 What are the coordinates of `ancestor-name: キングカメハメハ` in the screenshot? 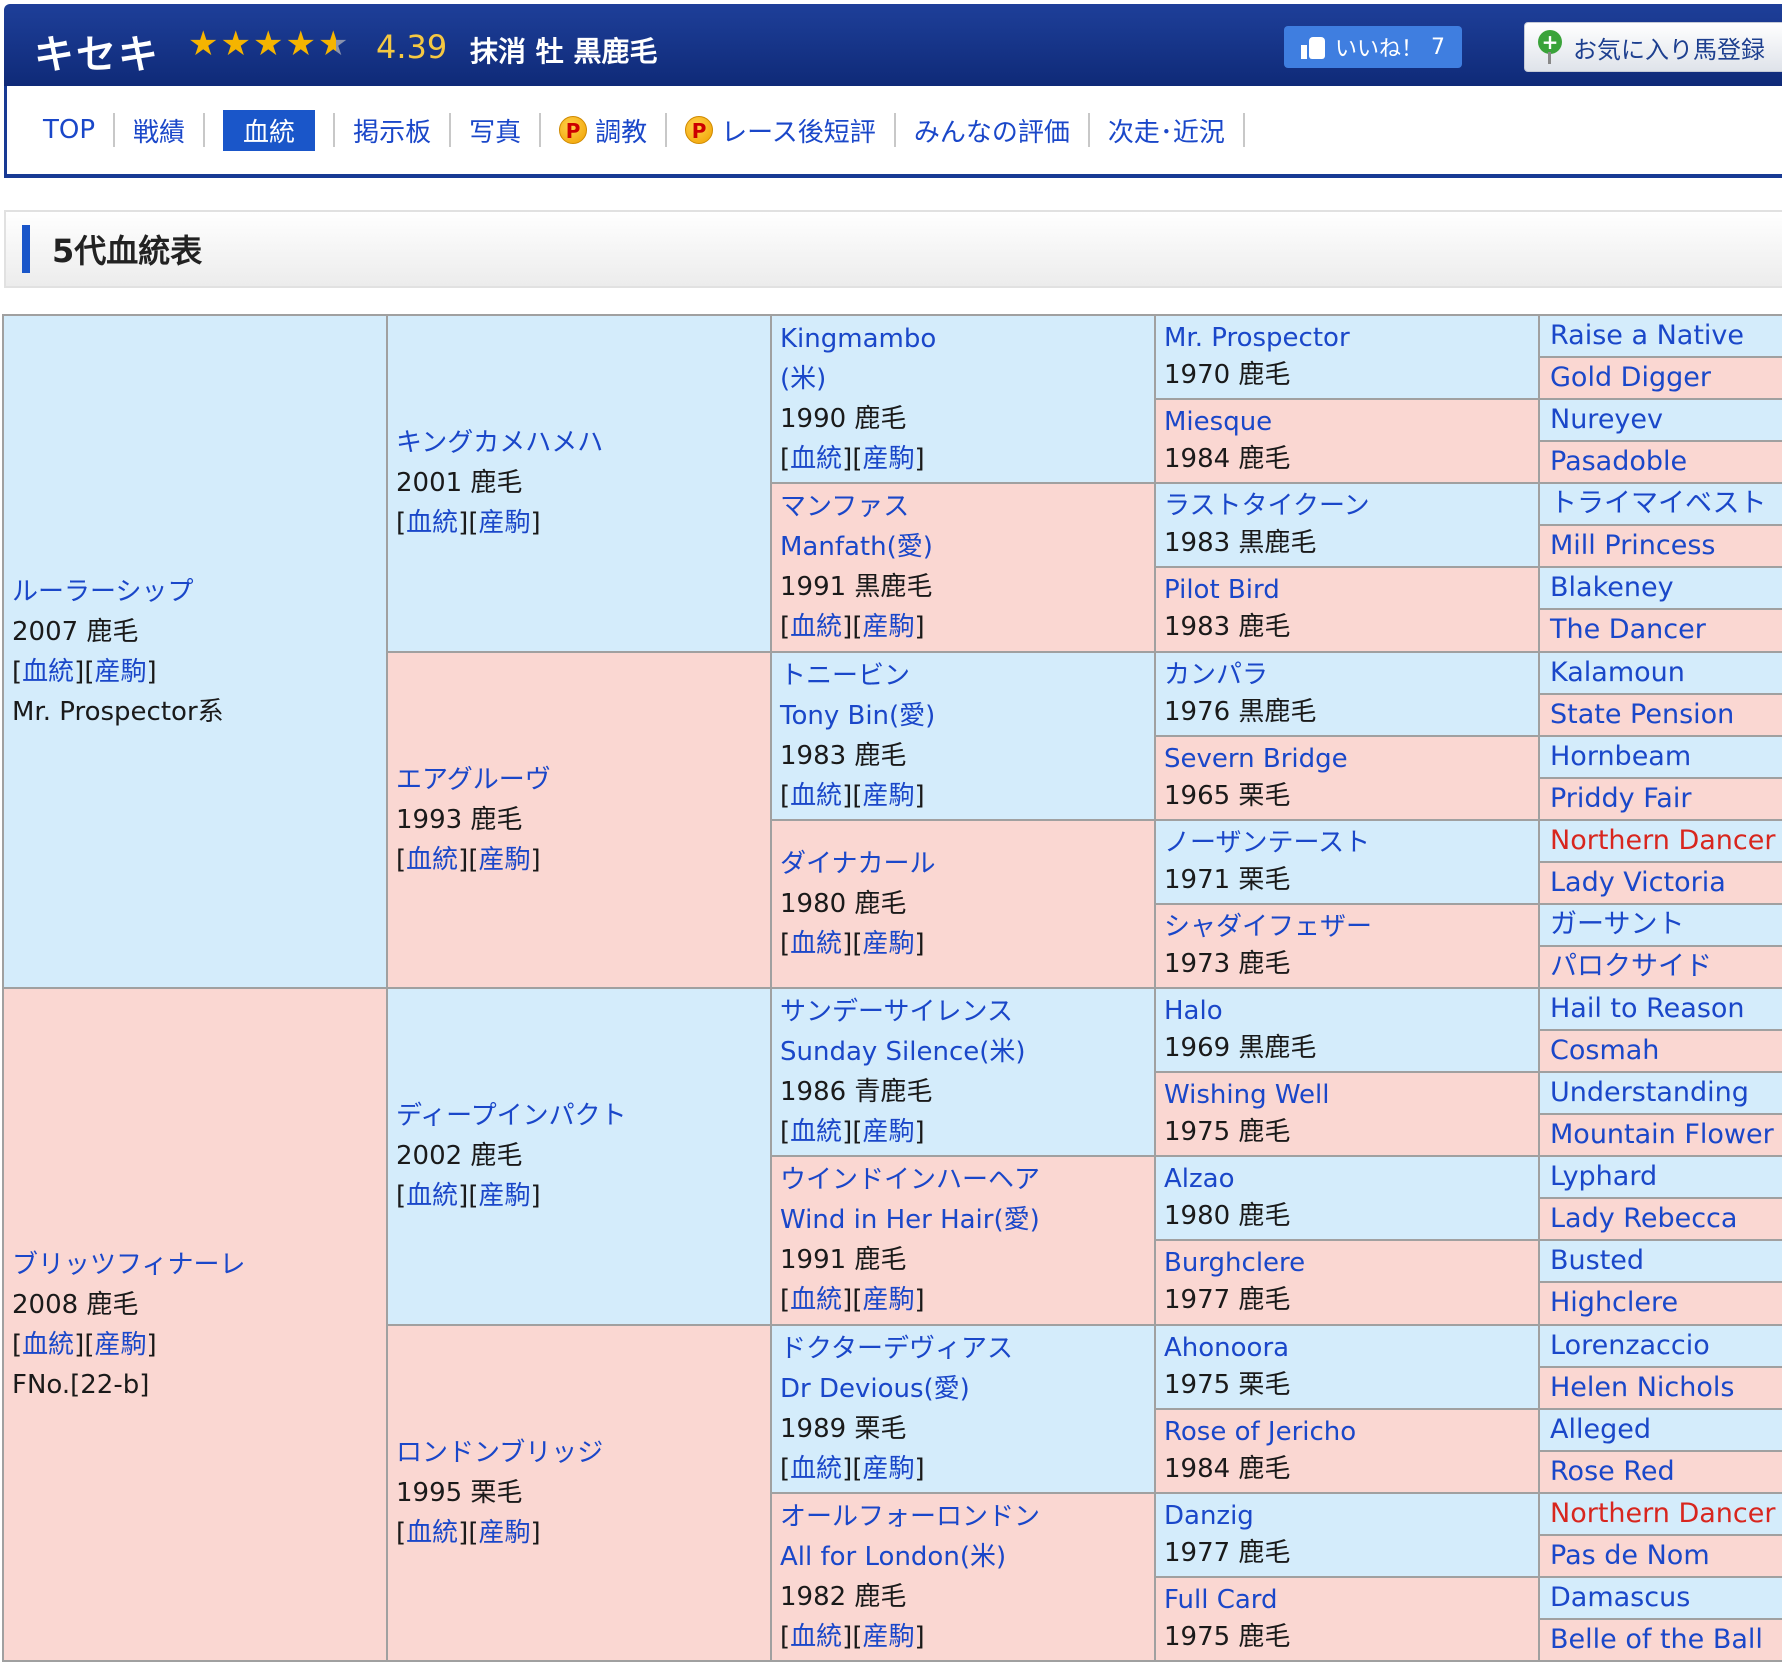 It's located at (580, 443).